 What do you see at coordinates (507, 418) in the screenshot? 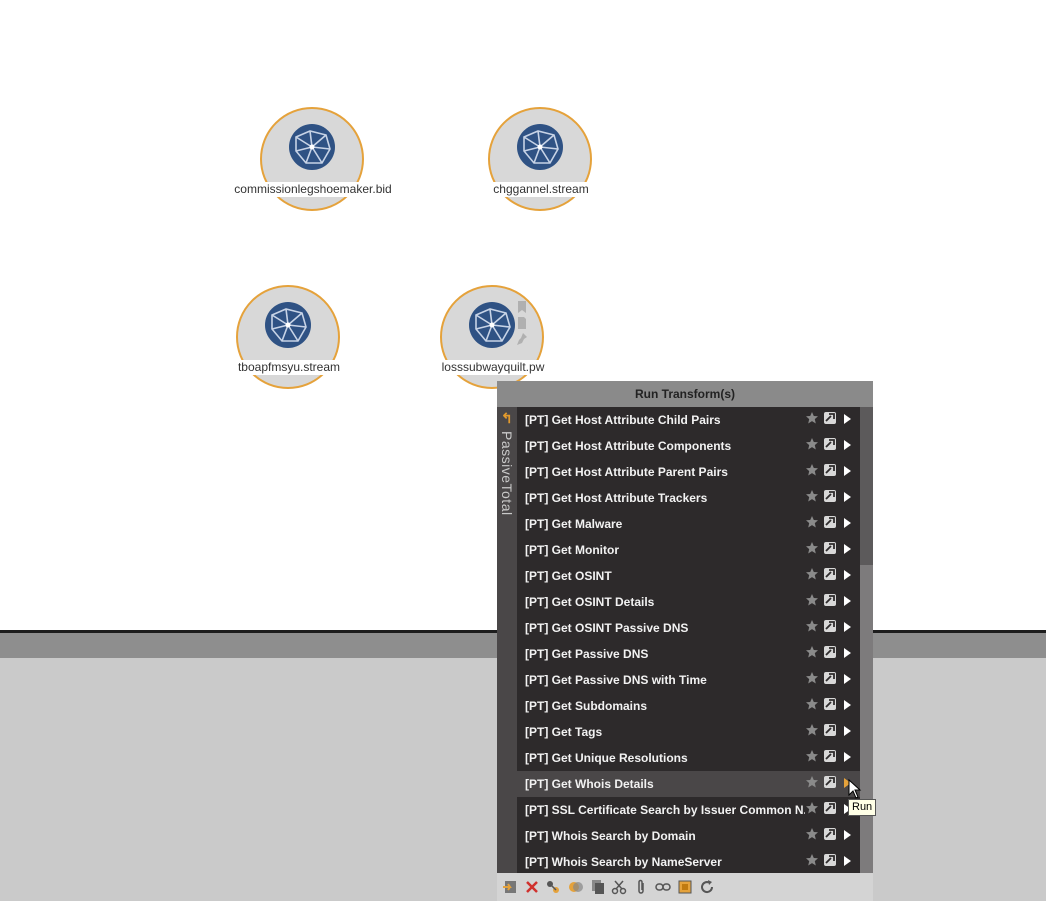
I see `back-arrow-icon: ↰` at bounding box center [507, 418].